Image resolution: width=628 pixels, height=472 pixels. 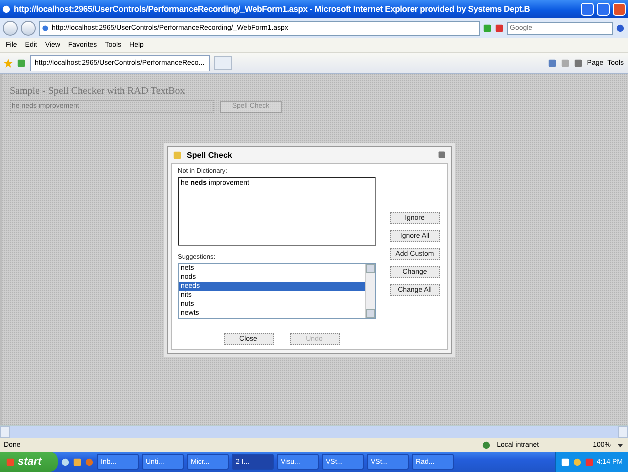 What do you see at coordinates (619, 9) in the screenshot?
I see `close-button` at bounding box center [619, 9].